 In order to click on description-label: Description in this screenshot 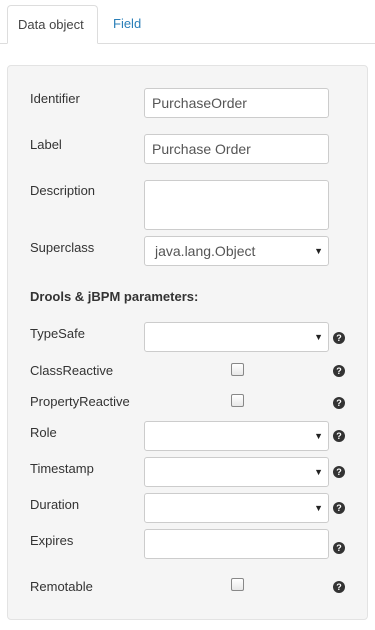, I will do `click(63, 190)`.